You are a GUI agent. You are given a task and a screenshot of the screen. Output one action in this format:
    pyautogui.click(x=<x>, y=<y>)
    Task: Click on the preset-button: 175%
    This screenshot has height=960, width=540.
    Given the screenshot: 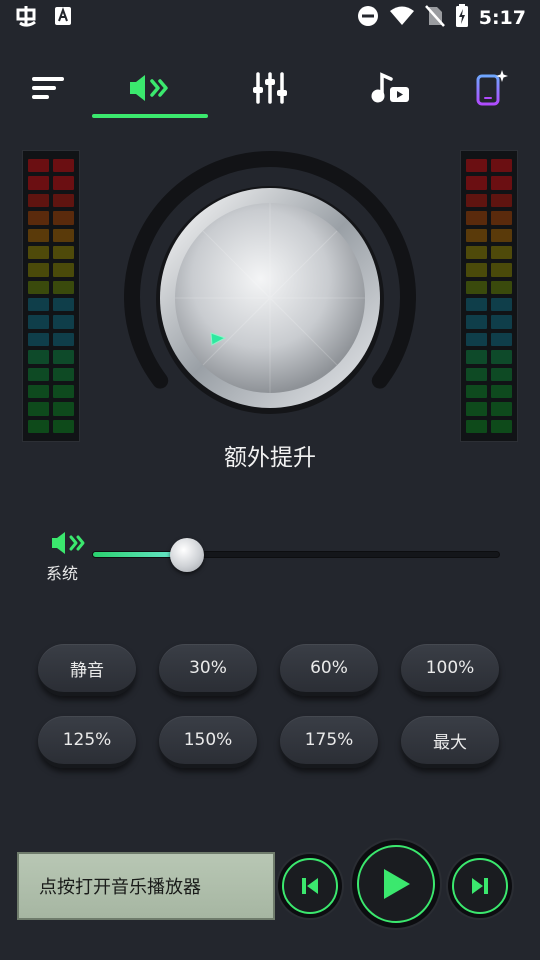 What is the action you would take?
    pyautogui.click(x=329, y=742)
    